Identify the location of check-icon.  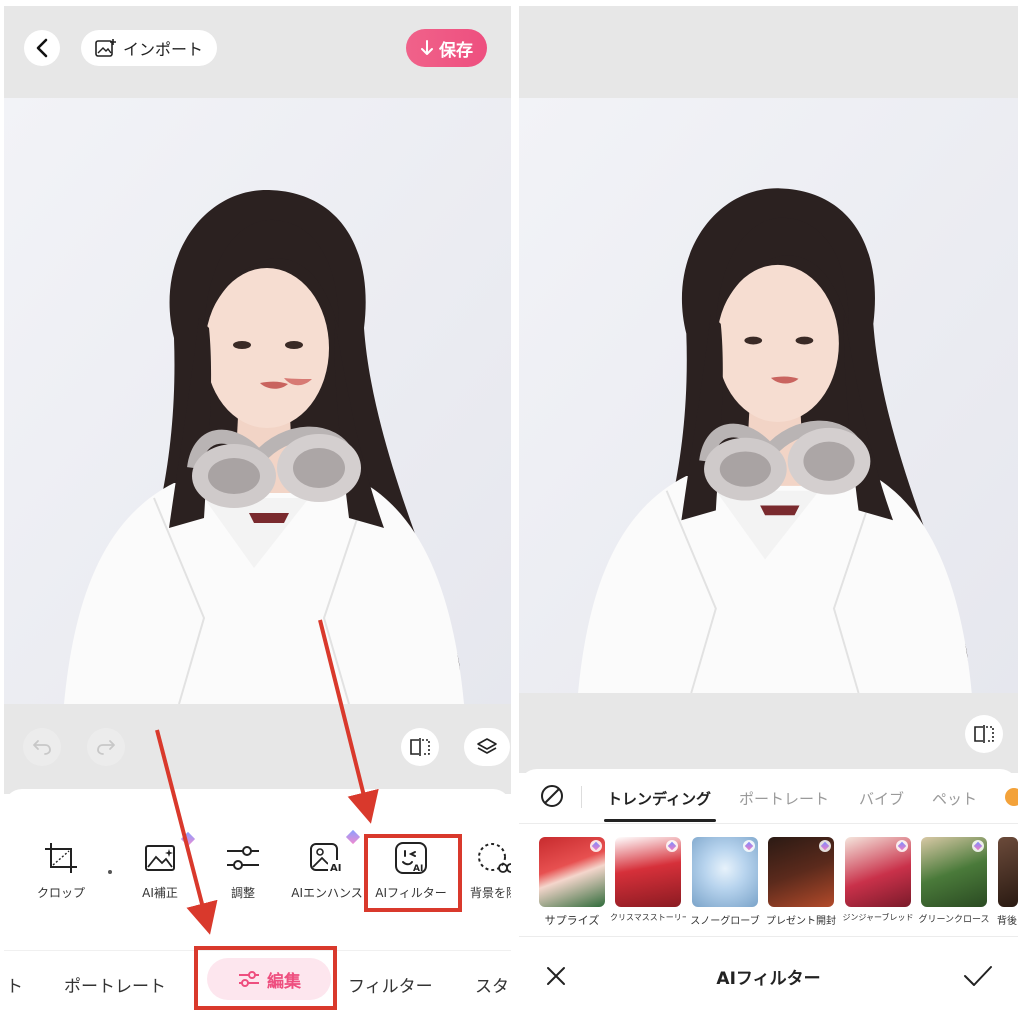
(978, 976).